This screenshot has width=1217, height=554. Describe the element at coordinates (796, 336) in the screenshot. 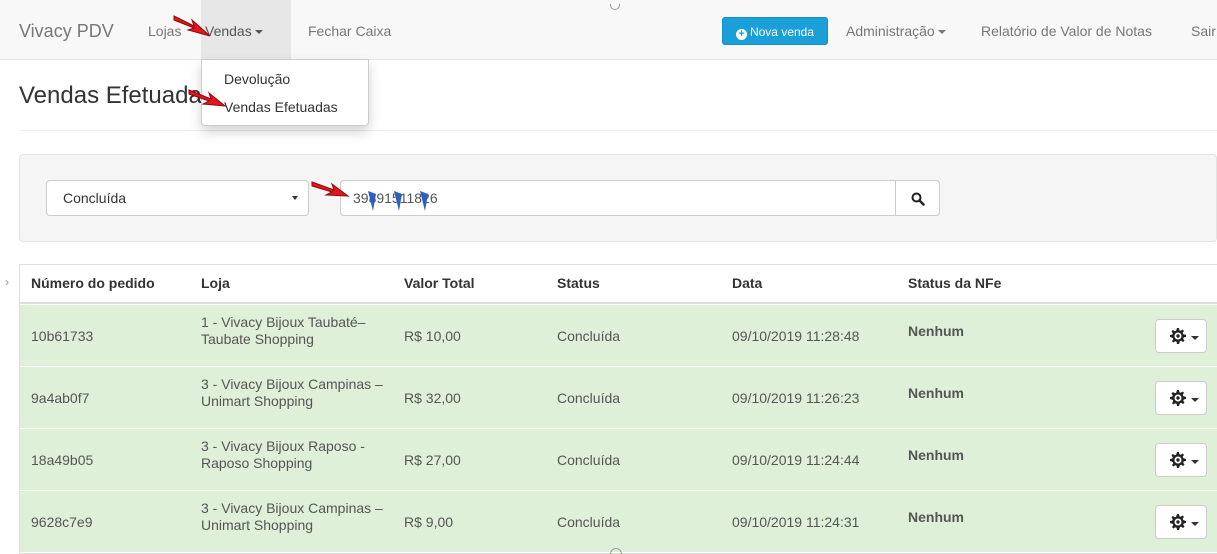

I see `cell-data: 09/10/2019 11:28:48` at that location.